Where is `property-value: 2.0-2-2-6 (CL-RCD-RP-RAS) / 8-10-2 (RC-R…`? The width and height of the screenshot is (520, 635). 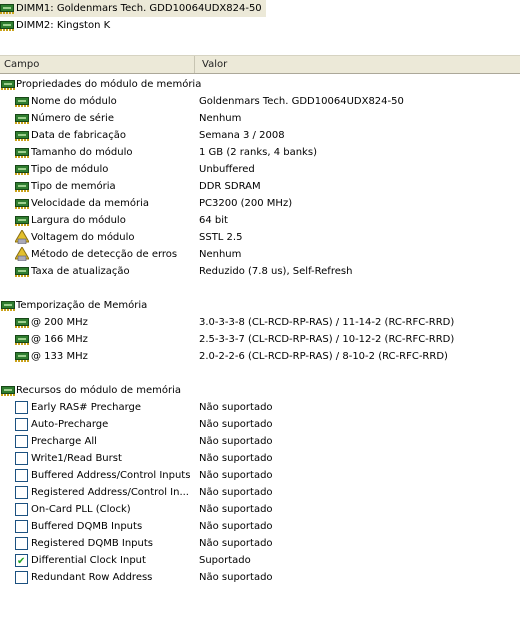 property-value: 2.0-2-2-6 (CL-RCD-RP-RAS) / 8-10-2 (RC-R… is located at coordinates (323, 356).